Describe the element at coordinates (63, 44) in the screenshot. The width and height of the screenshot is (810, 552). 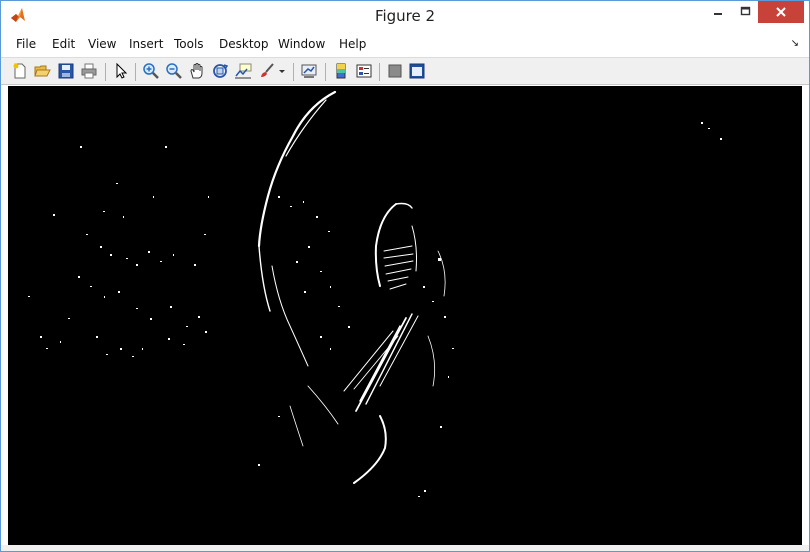
I see `menu-edit: Edit` at that location.